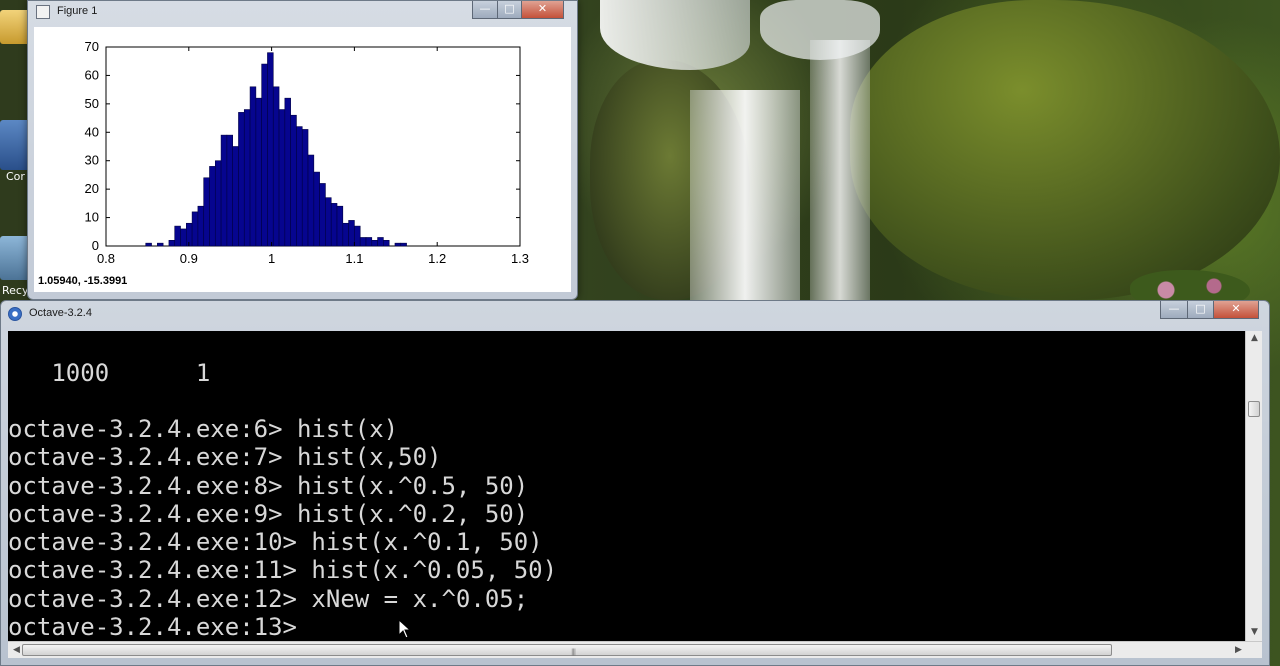 Image resolution: width=1280 pixels, height=666 pixels. I want to click on x-tick-label: 1, so click(271, 258).